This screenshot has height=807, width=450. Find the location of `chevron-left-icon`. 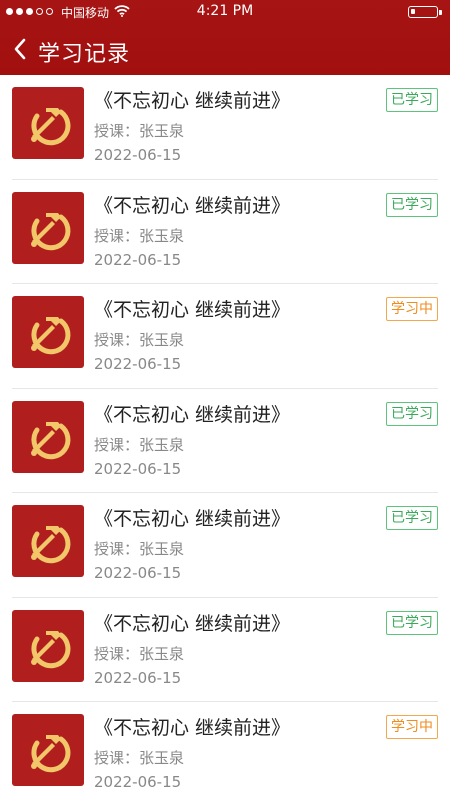

chevron-left-icon is located at coordinates (20, 49).